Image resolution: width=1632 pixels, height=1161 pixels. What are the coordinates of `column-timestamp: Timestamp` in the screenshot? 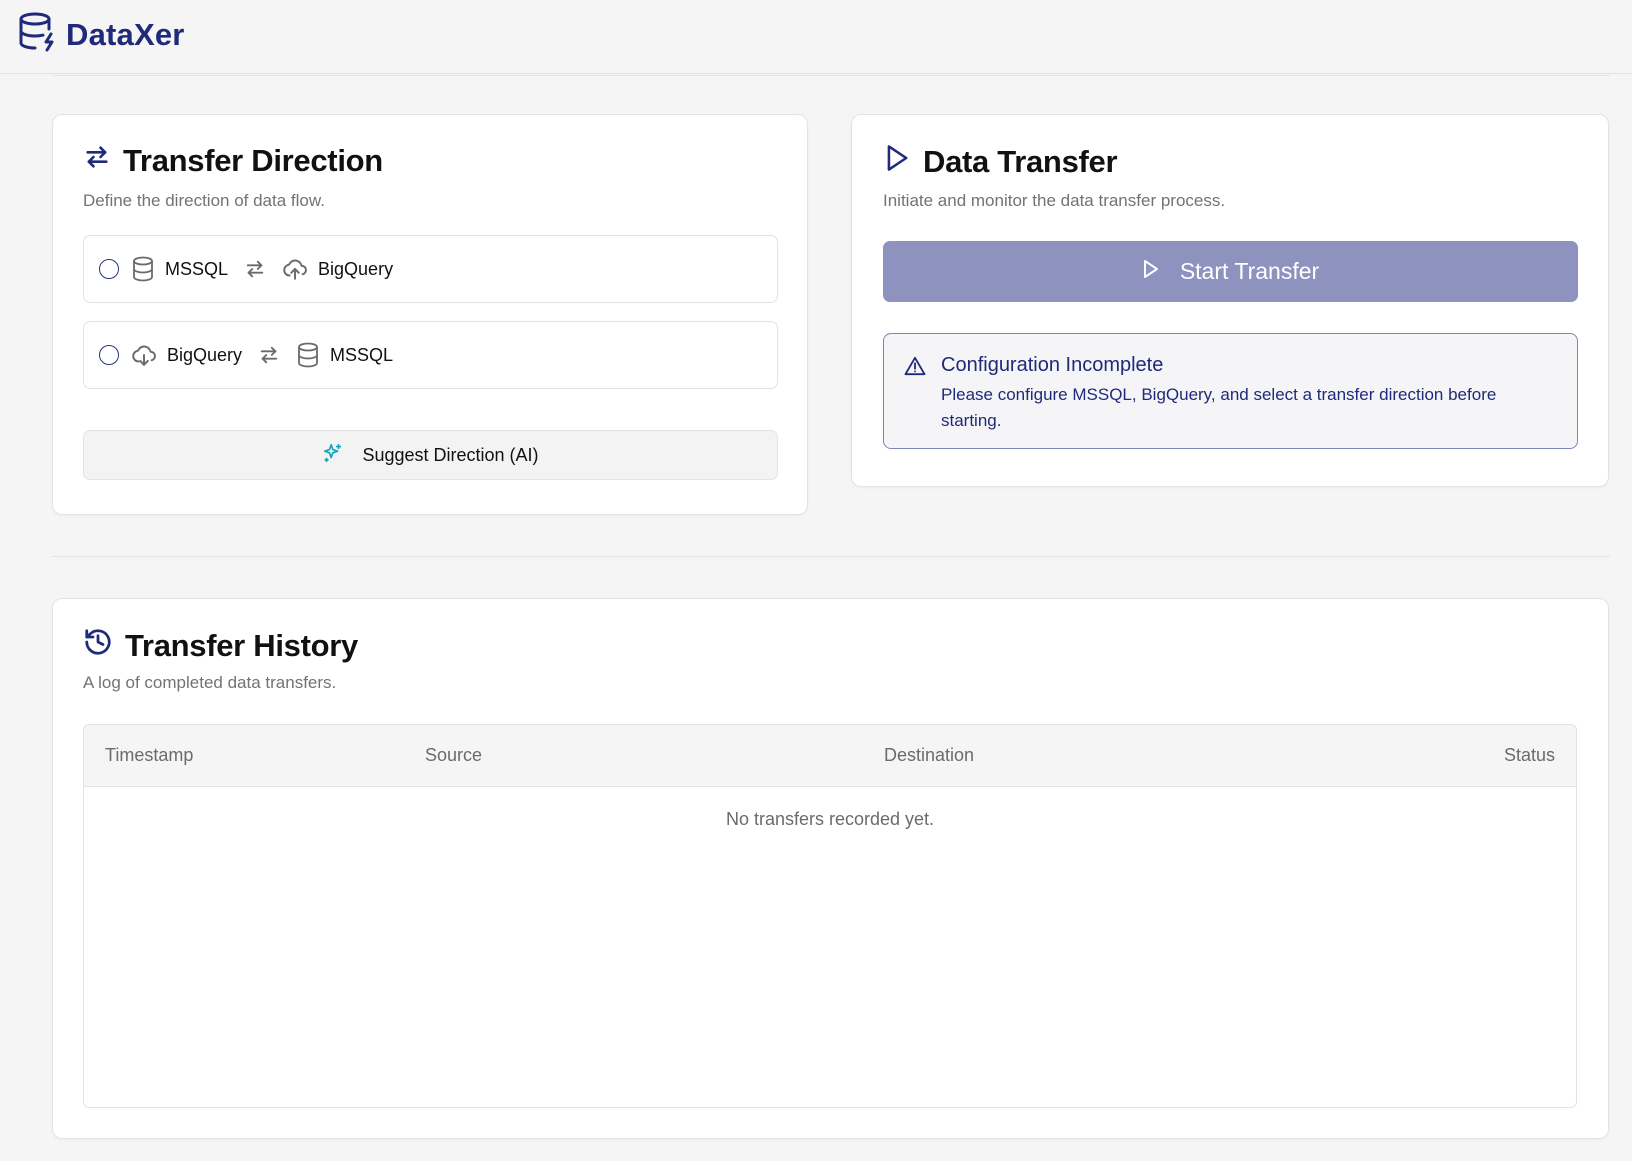 It's located at (149, 755).